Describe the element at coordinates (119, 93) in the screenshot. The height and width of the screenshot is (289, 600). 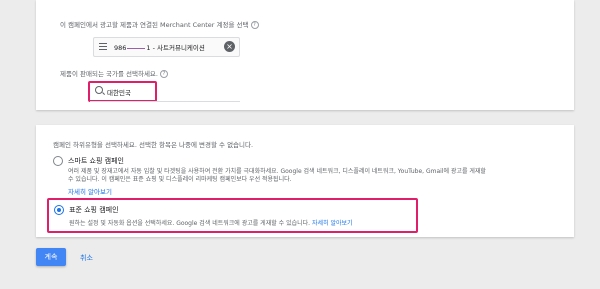
I see `selected-country: 대한민국` at that location.